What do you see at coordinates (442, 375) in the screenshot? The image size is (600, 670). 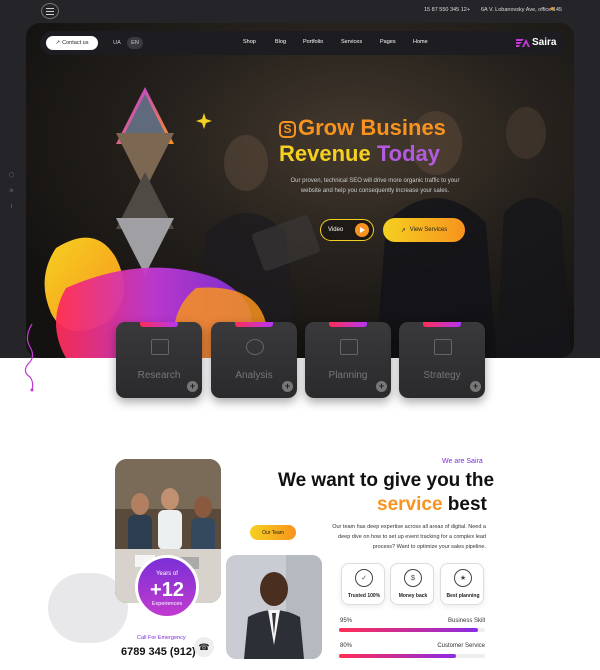 I see `service-card-label: Strategy` at bounding box center [442, 375].